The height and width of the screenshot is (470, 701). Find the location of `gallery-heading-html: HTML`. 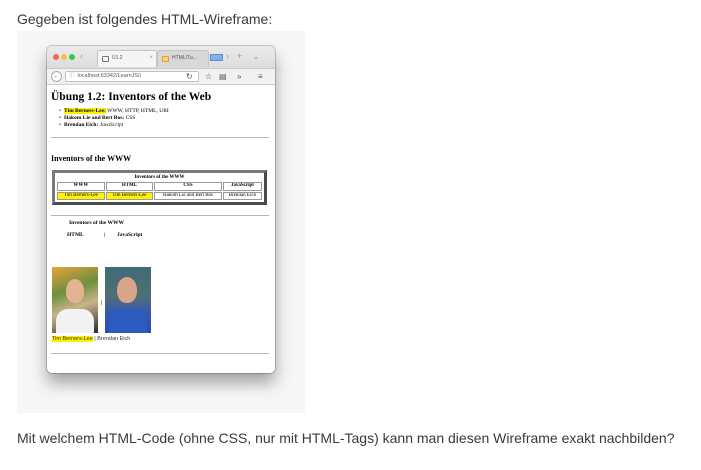

gallery-heading-html: HTML is located at coordinates (75, 235).